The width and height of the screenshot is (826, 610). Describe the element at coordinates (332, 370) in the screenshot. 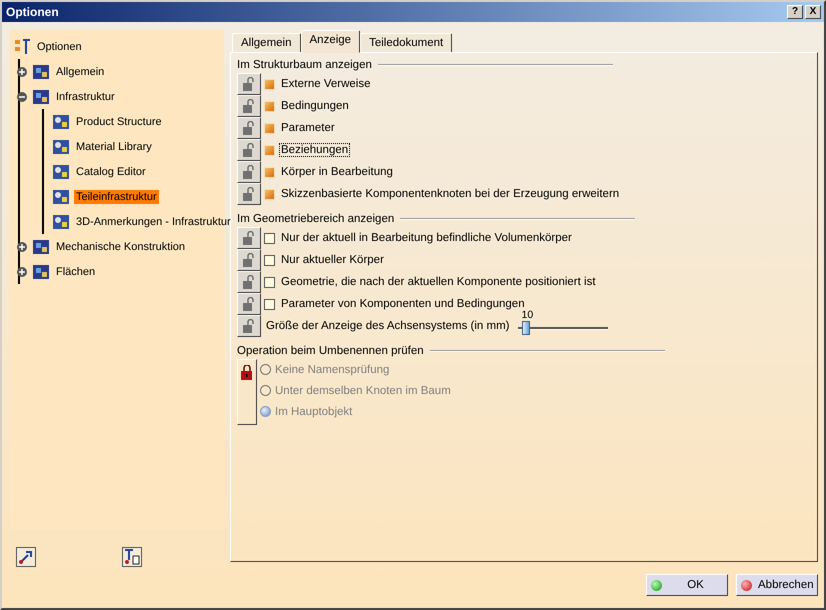

I see `radio-label: Keine Namensprüfung` at that location.